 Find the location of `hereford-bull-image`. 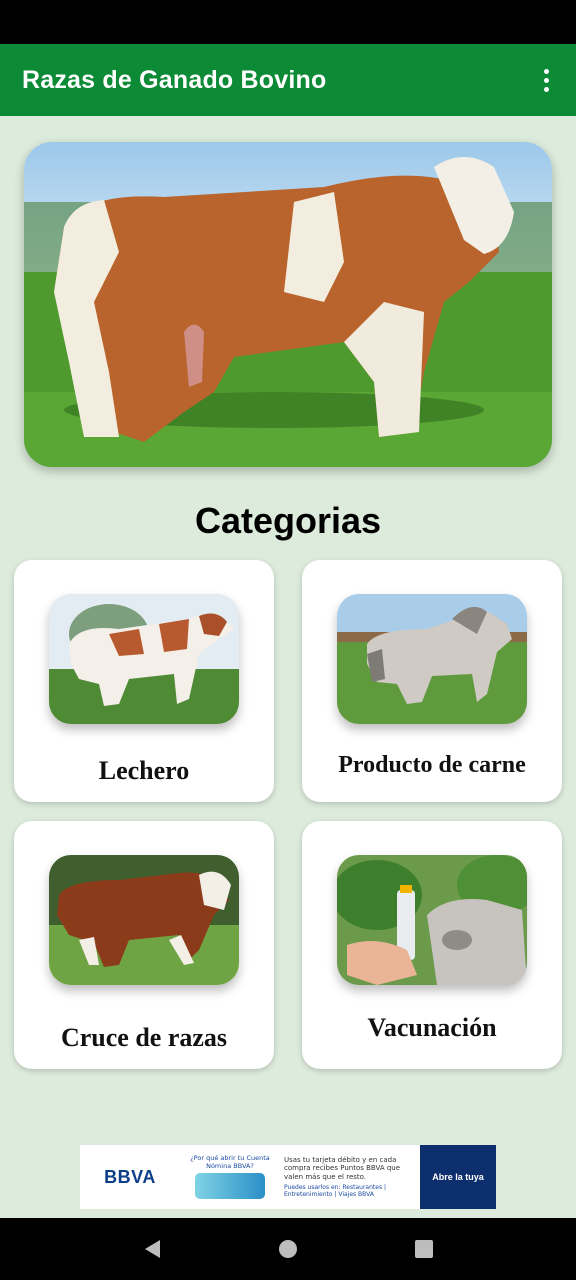

hereford-bull-image is located at coordinates (144, 920).